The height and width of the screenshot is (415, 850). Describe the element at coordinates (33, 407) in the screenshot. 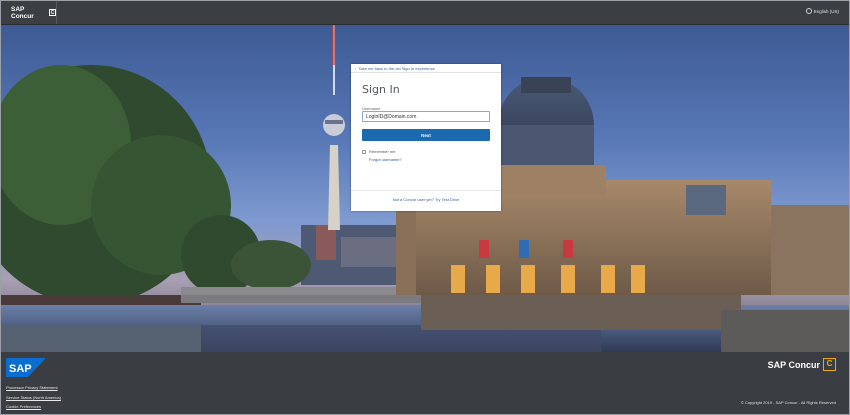

I see `cookie-preferences-link: Cookie Preferences` at that location.